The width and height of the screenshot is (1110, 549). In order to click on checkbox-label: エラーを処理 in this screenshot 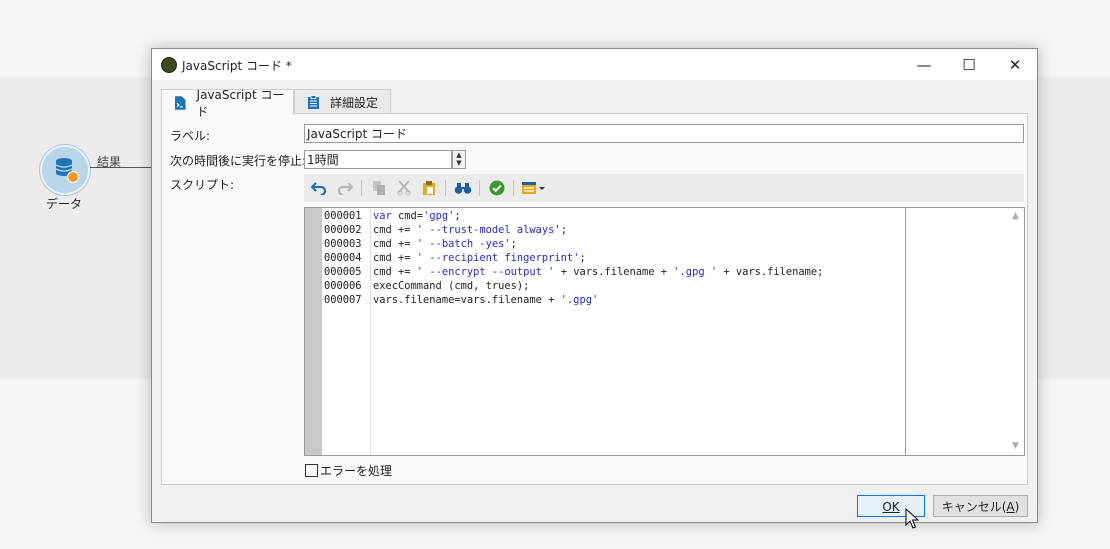, I will do `click(356, 471)`.